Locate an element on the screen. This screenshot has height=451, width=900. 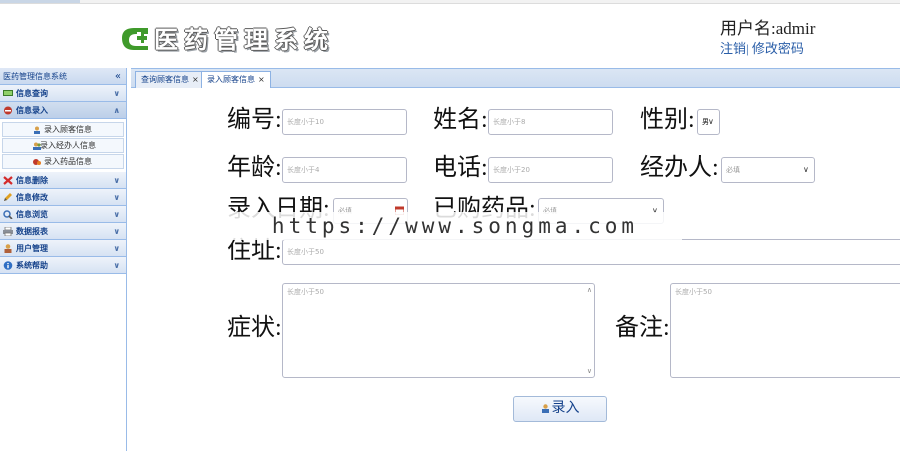
tab-bar: 查询顾客信息 × 录入顾客信息 × is located at coordinates (515, 78).